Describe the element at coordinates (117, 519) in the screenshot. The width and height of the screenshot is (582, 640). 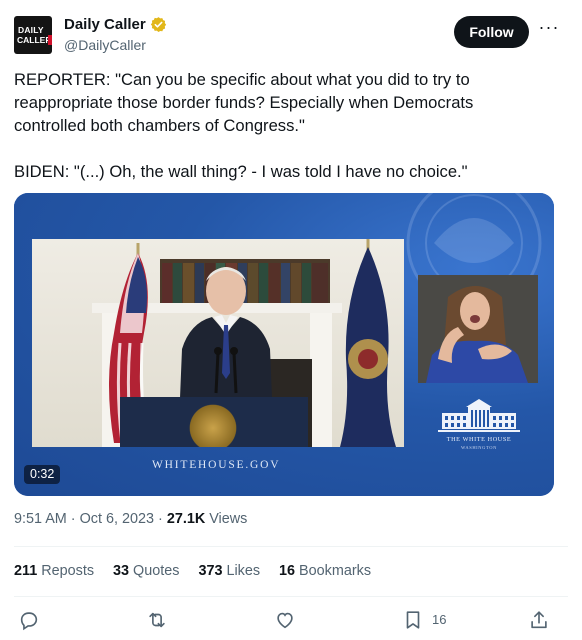
I see `tweet-date: Oct 6, 2023` at that location.